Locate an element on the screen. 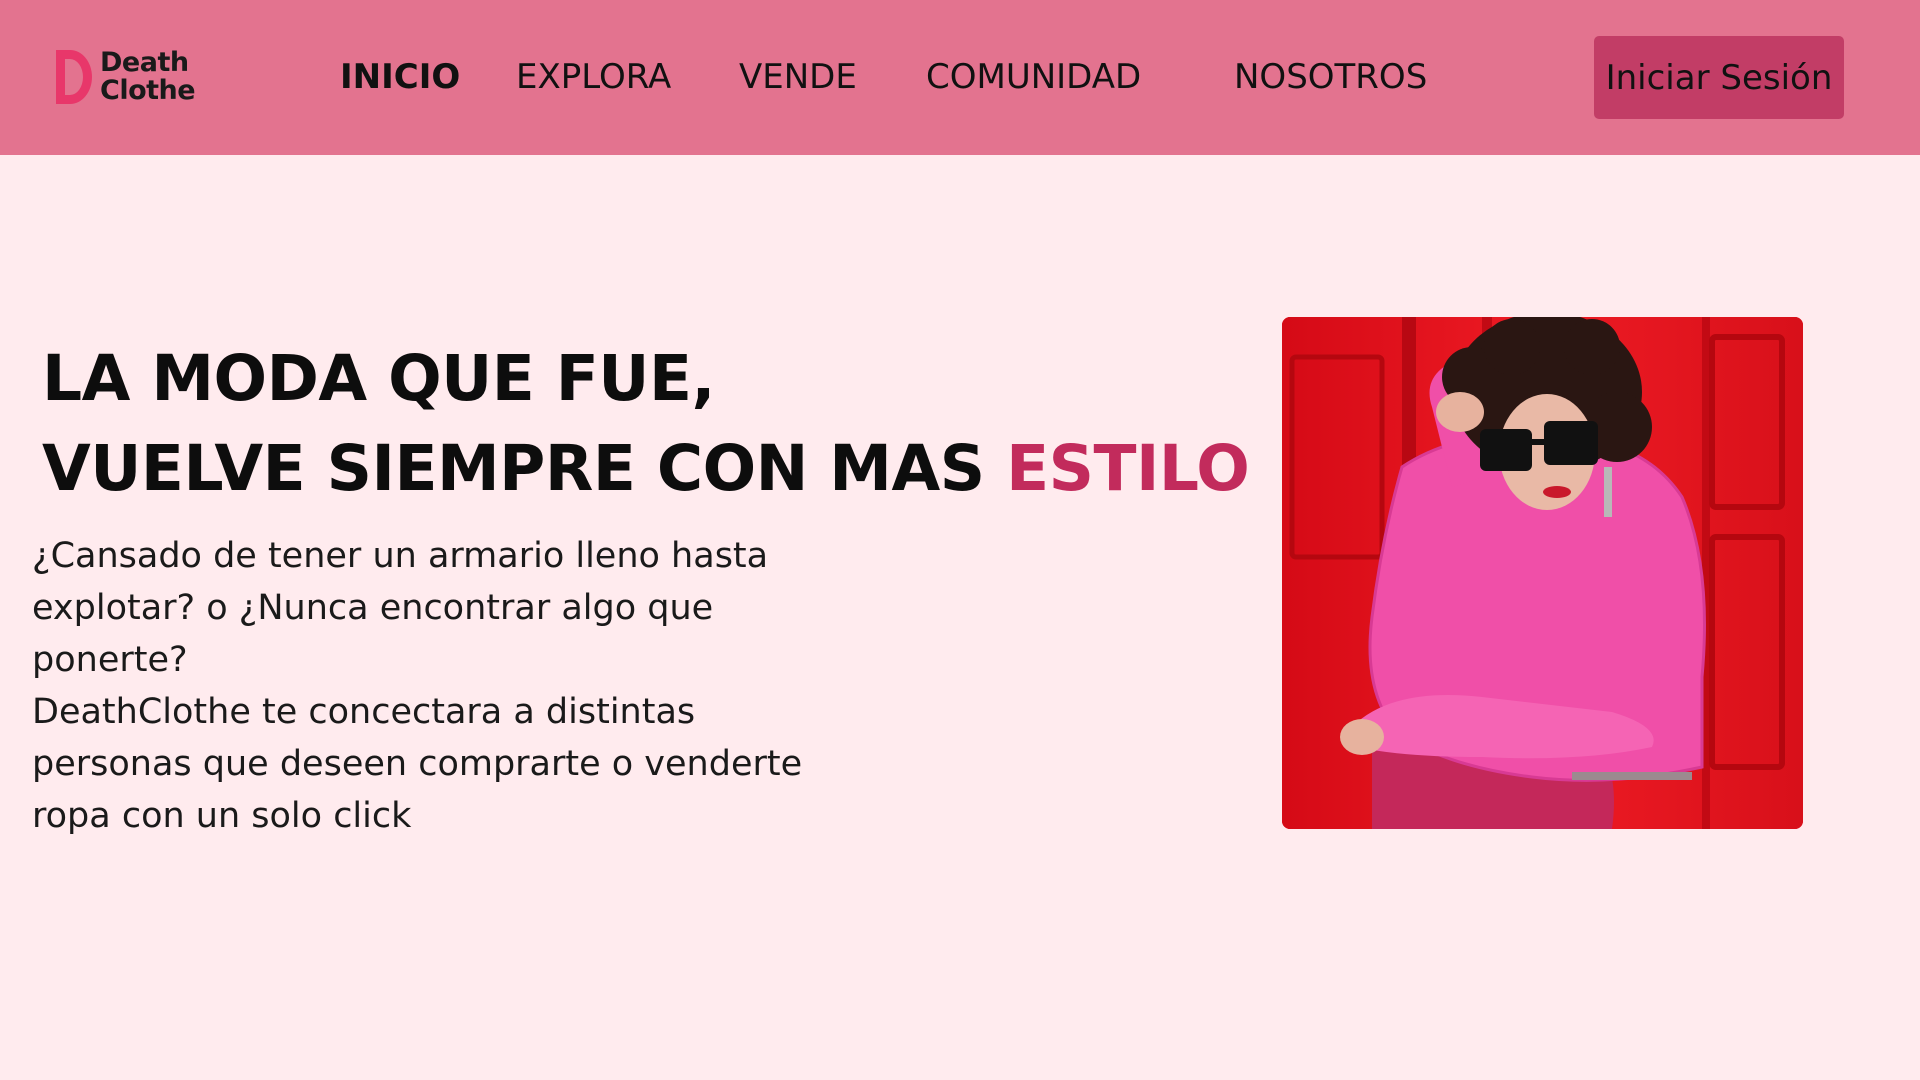 The height and width of the screenshot is (1080, 1920). nav-item-vende: VENDE is located at coordinates (798, 77).